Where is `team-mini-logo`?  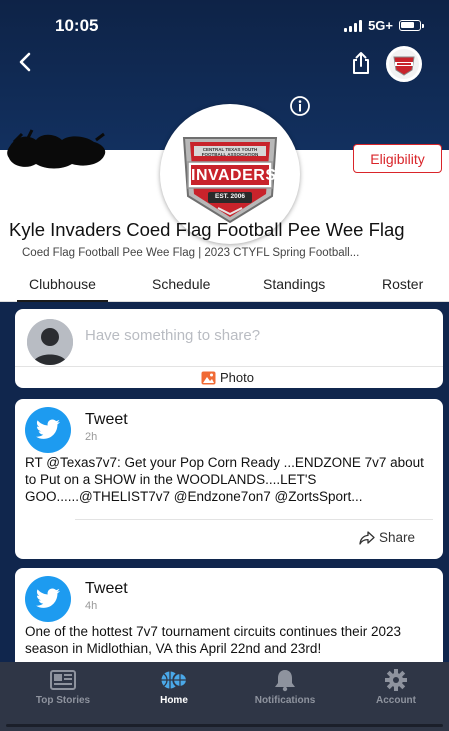
team-mini-logo is located at coordinates (404, 64).